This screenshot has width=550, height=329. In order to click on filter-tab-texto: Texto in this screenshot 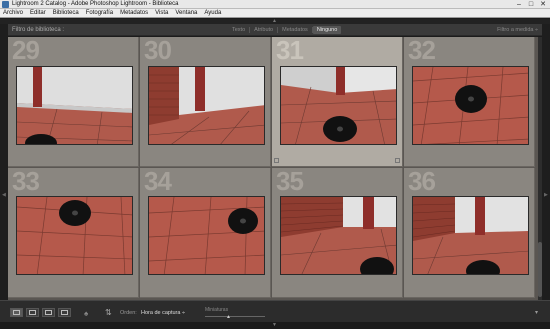, I will do `click(238, 30)`.